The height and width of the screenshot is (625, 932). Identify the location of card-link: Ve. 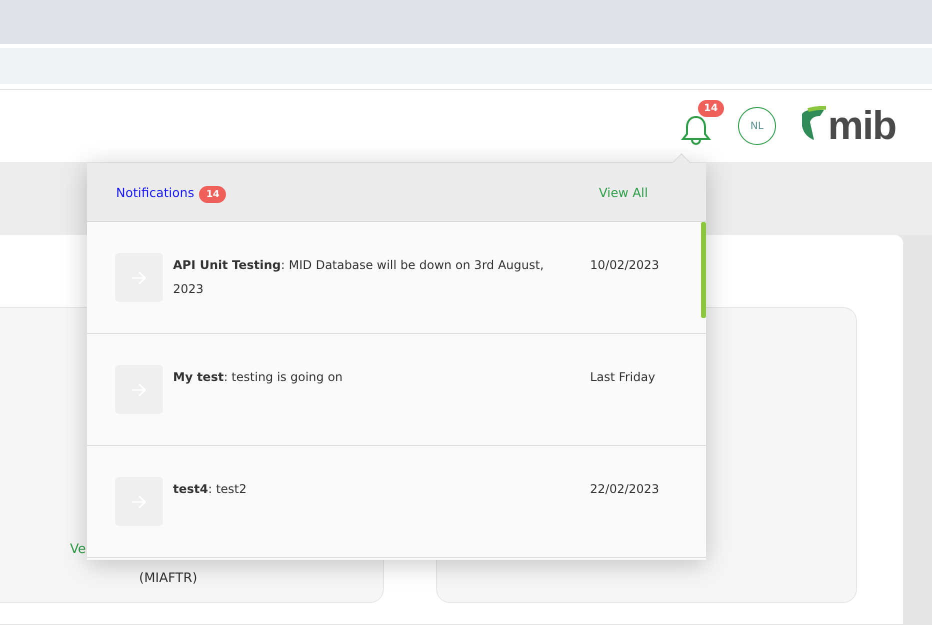
(78, 549).